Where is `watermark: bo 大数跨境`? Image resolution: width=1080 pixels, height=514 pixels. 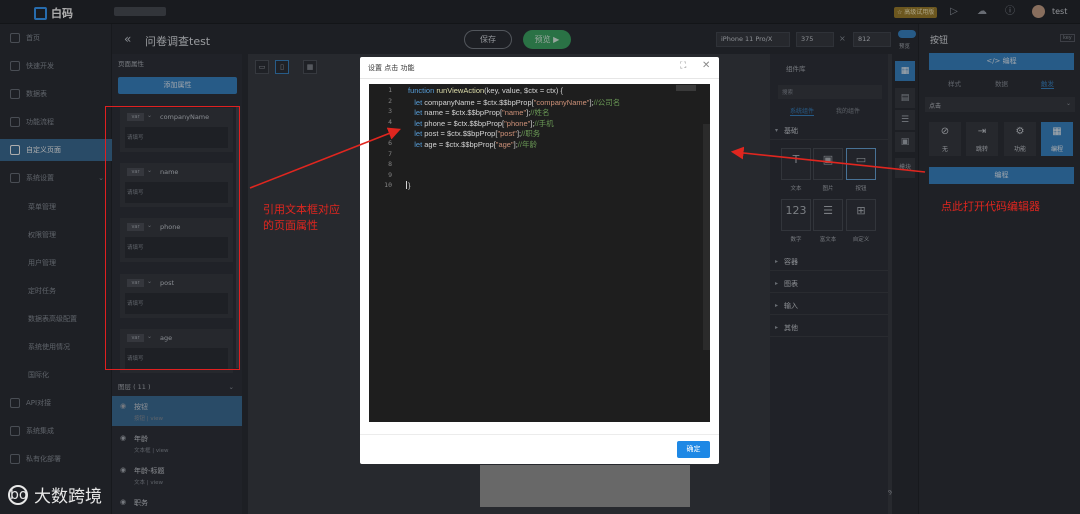 watermark: bo 大数跨境 is located at coordinates (55, 494).